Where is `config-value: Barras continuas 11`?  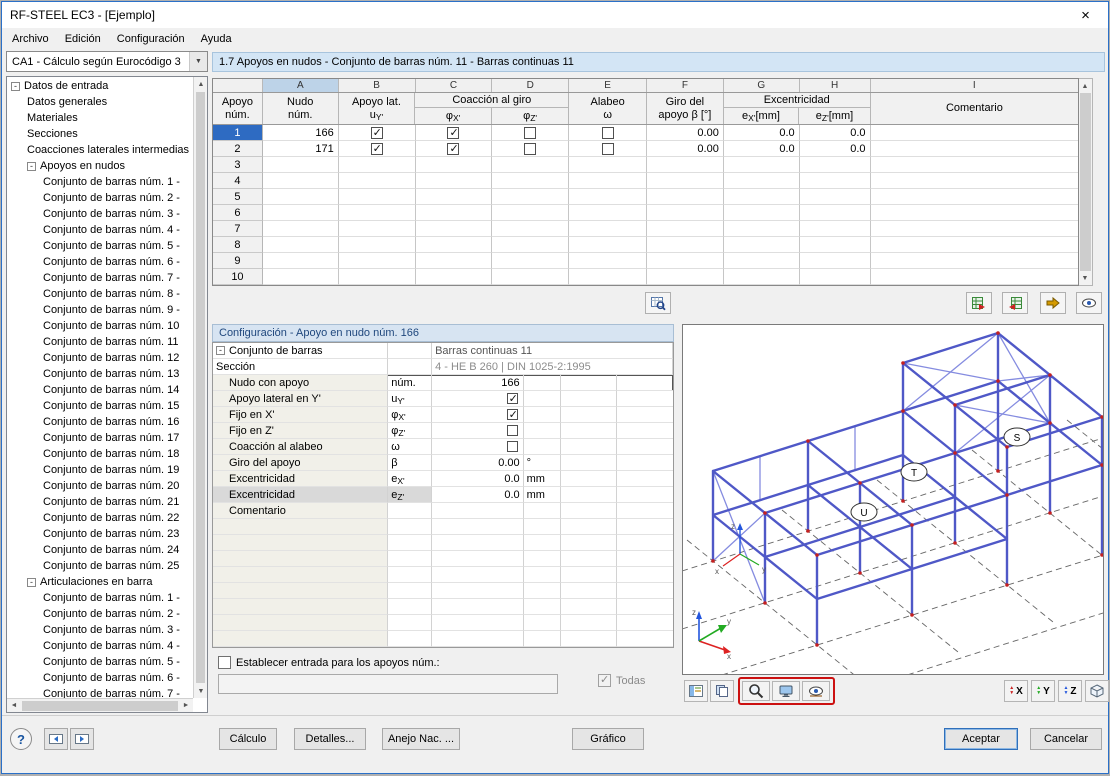 config-value: Barras continuas 11 is located at coordinates (552, 351).